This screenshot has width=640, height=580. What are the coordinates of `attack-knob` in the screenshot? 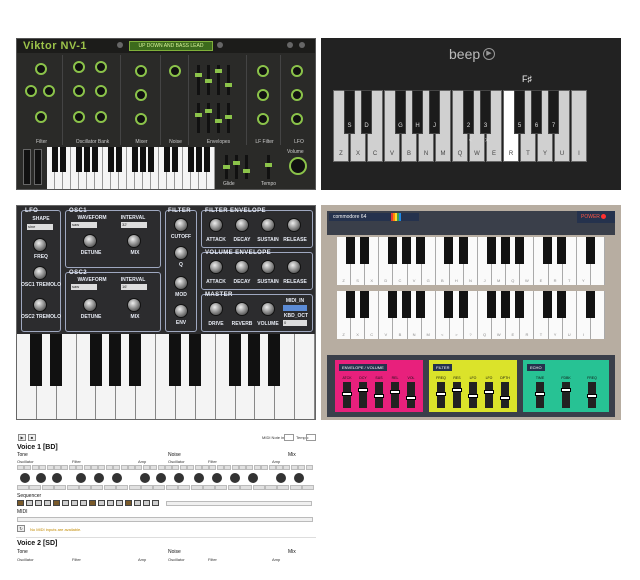 It's located at (216, 267).